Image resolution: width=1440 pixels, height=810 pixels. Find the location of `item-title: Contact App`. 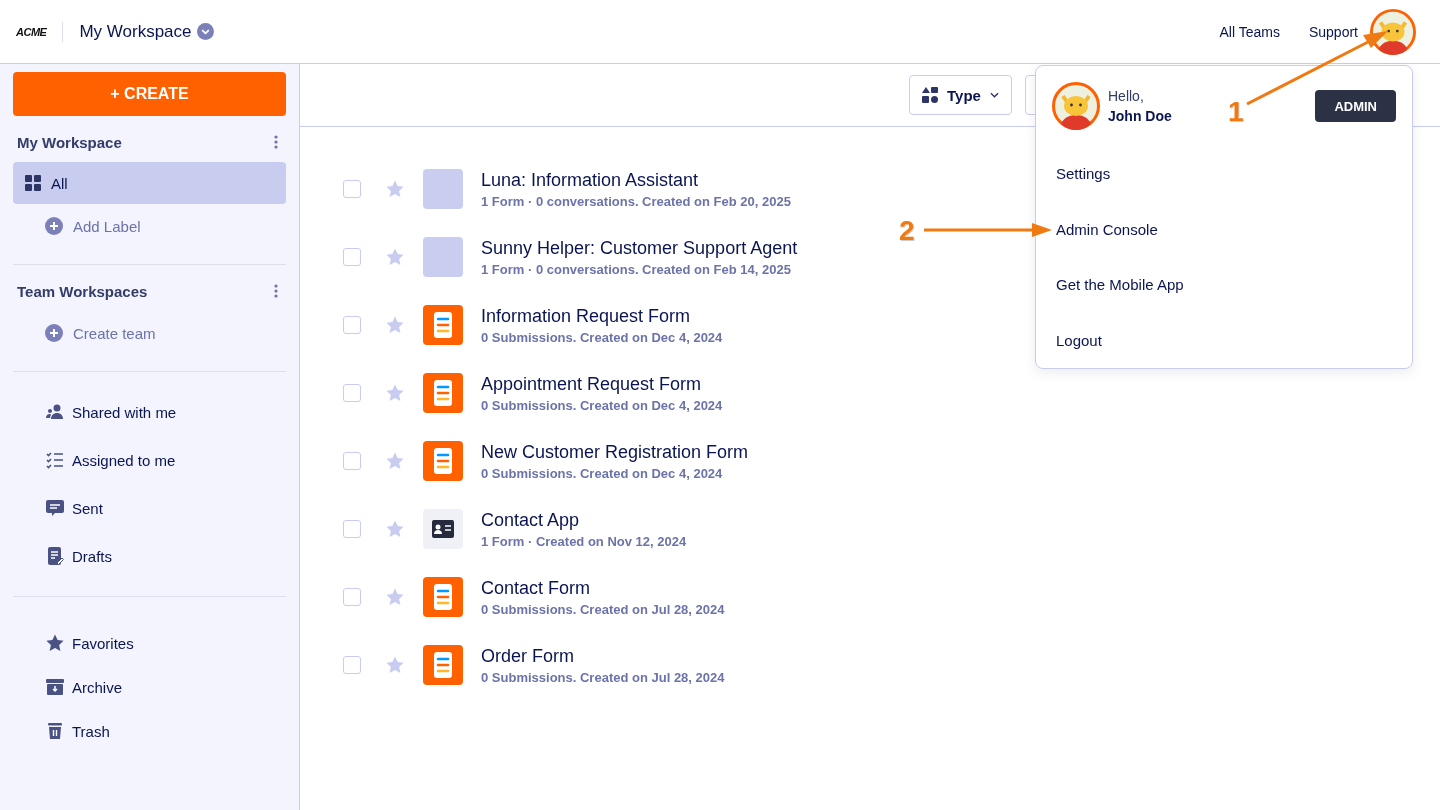

item-title: Contact App is located at coordinates (584, 520).